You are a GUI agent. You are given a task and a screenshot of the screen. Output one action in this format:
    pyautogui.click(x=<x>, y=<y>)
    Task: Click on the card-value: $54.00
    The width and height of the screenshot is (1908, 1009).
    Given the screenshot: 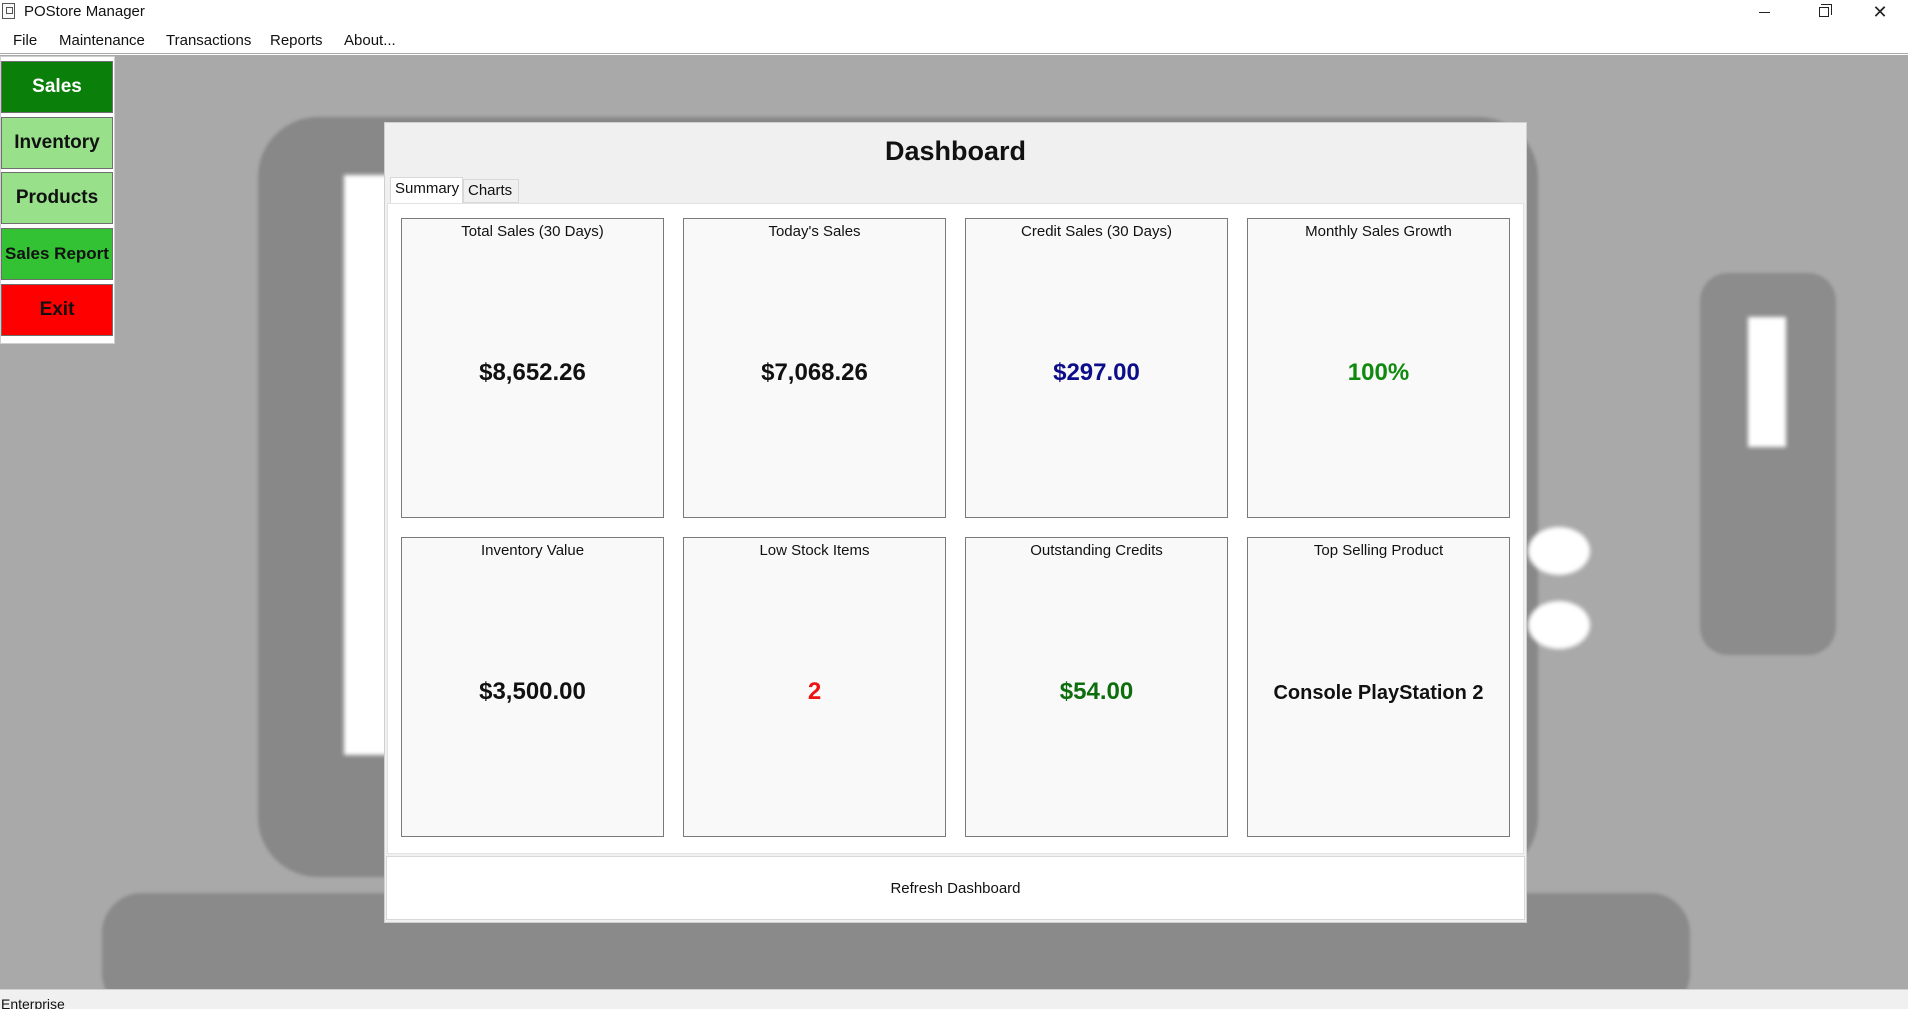 What is the action you would take?
    pyautogui.click(x=1096, y=691)
    